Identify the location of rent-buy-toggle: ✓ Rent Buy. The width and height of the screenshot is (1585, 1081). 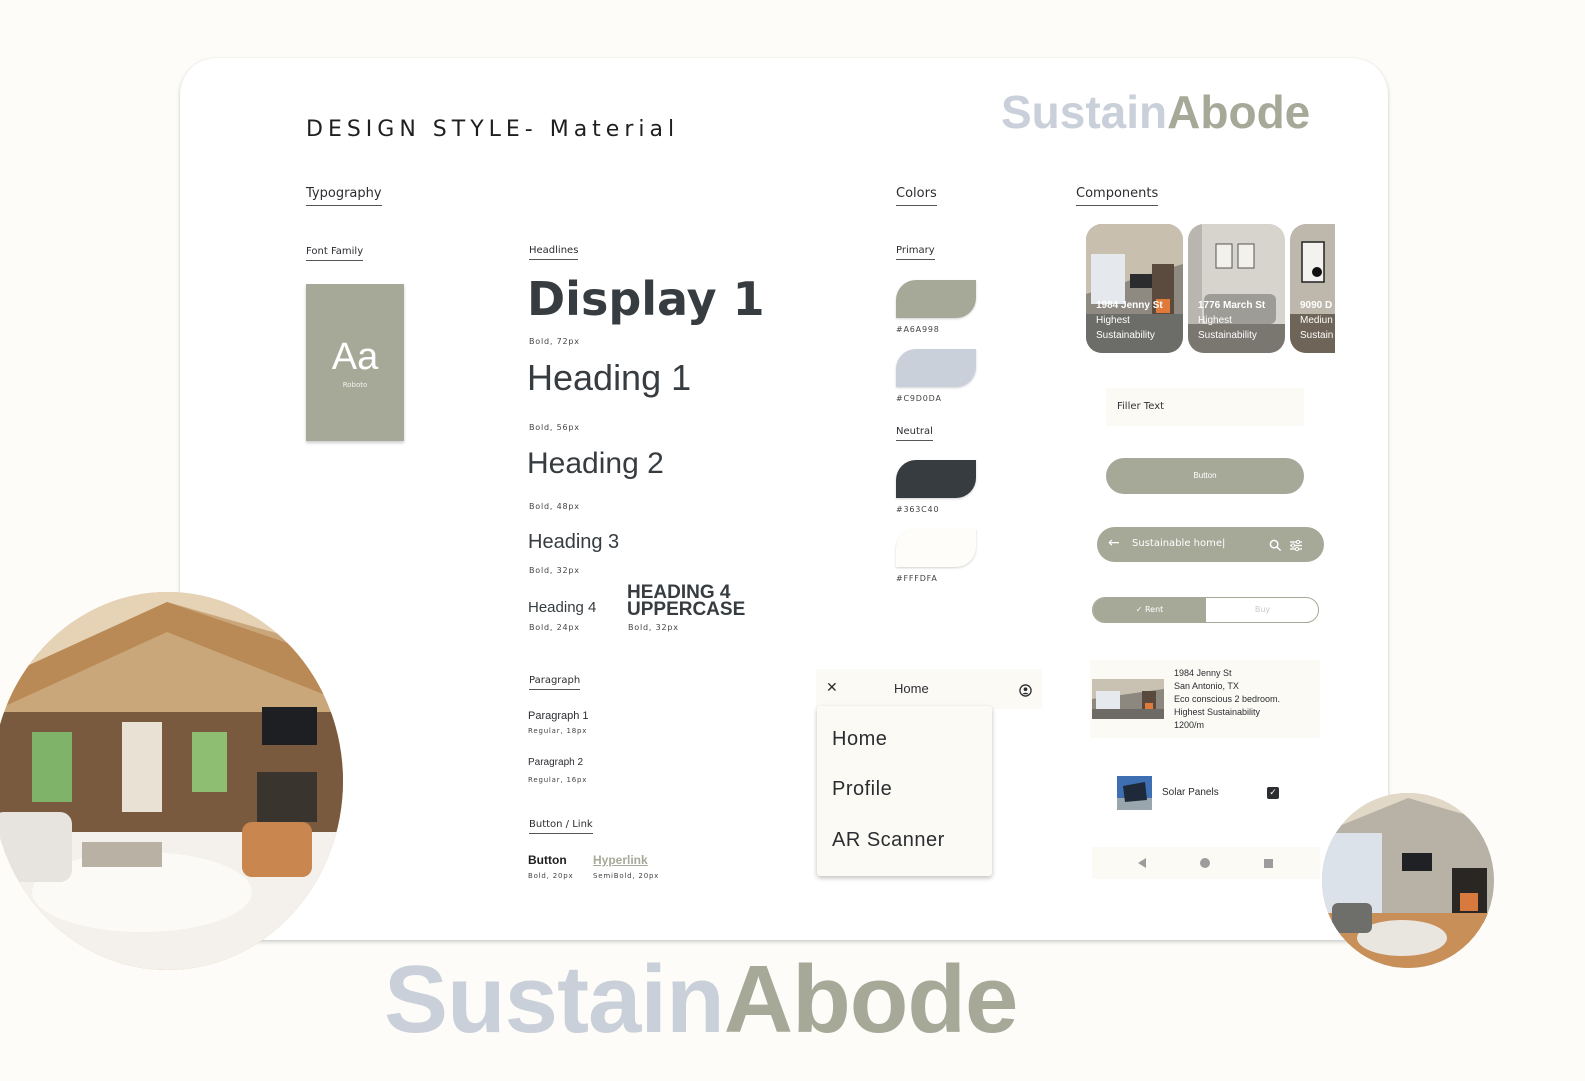
(1205, 610).